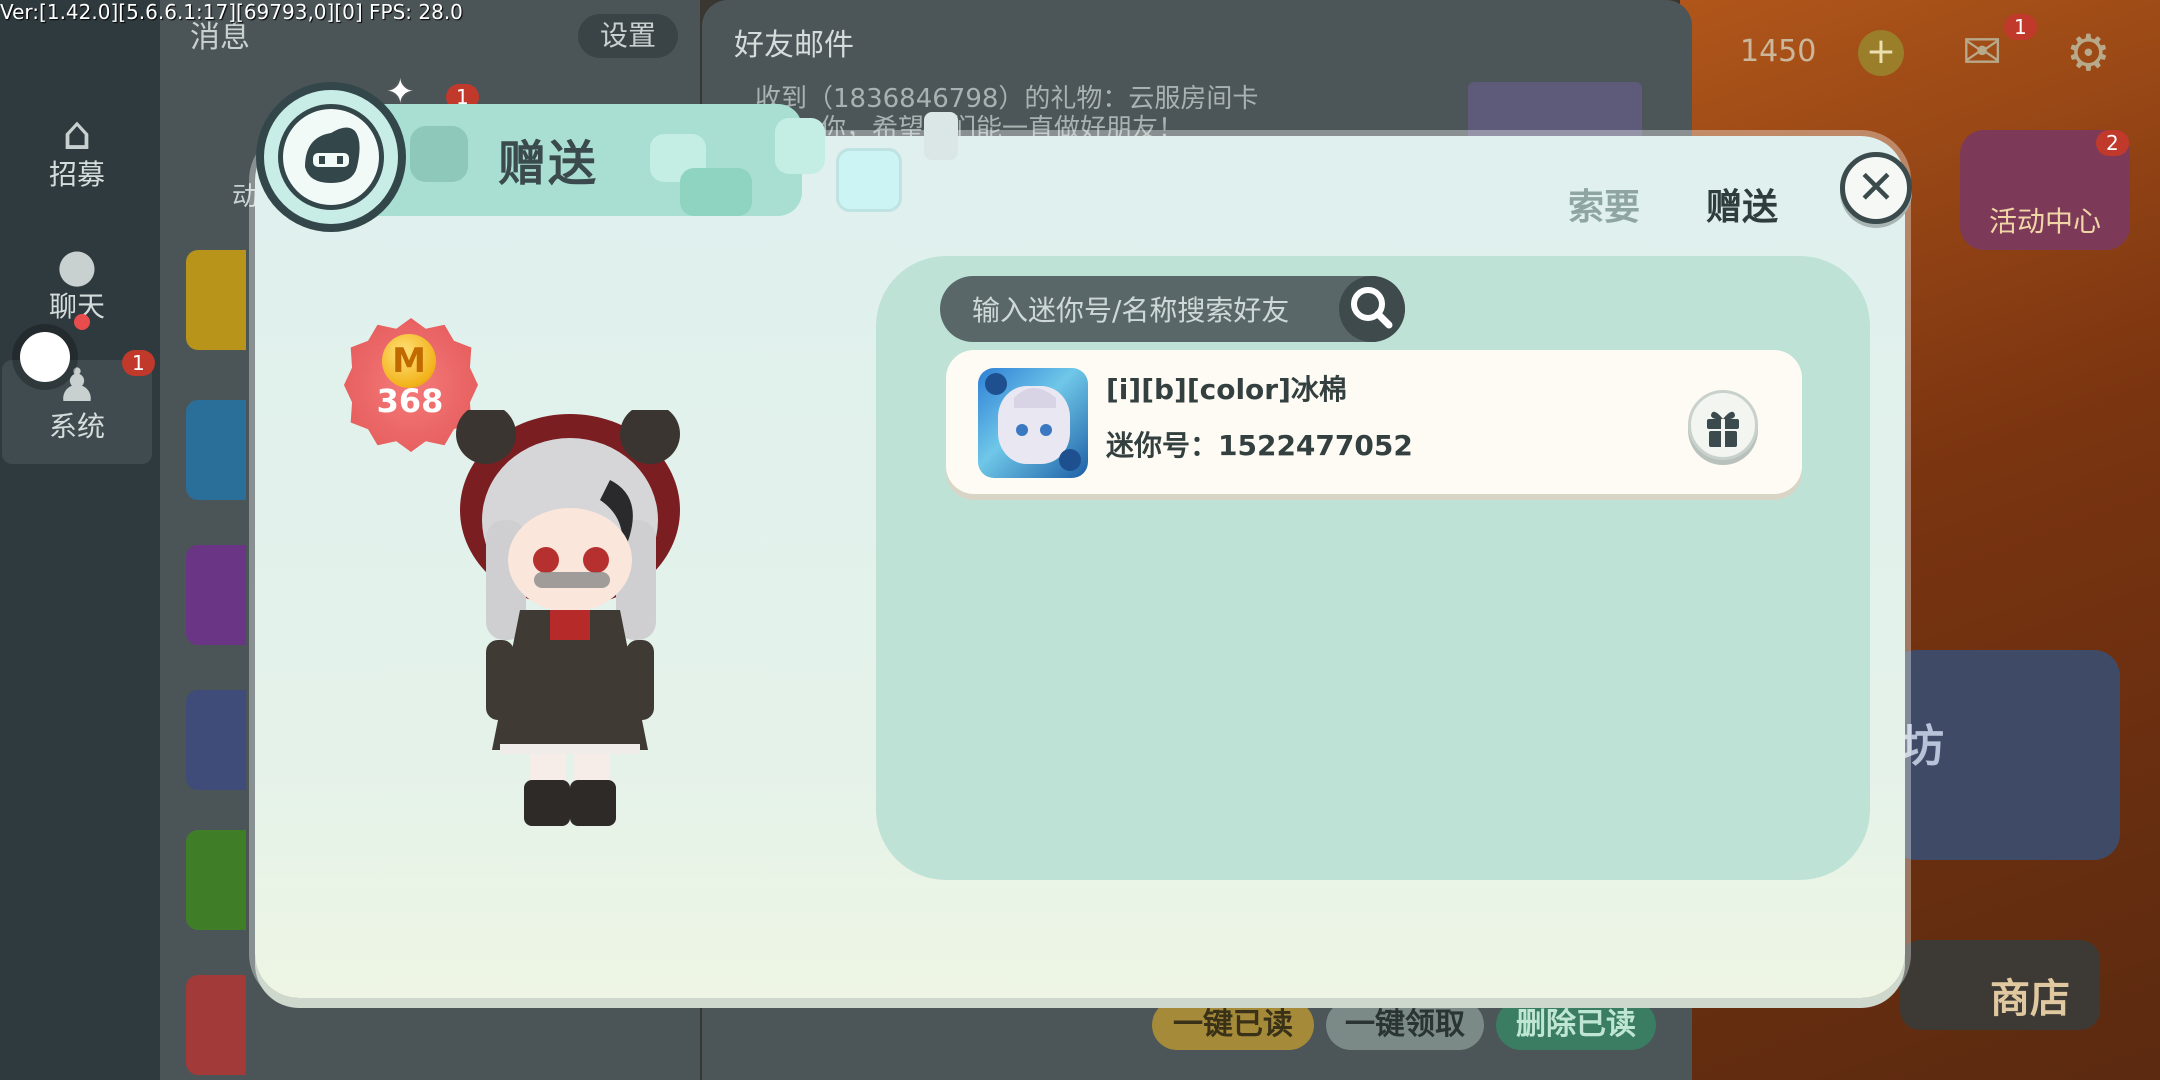 This screenshot has width=2160, height=1080. Describe the element at coordinates (1982, 52) in the screenshot. I see `bg-mail-icon: ✉` at that location.